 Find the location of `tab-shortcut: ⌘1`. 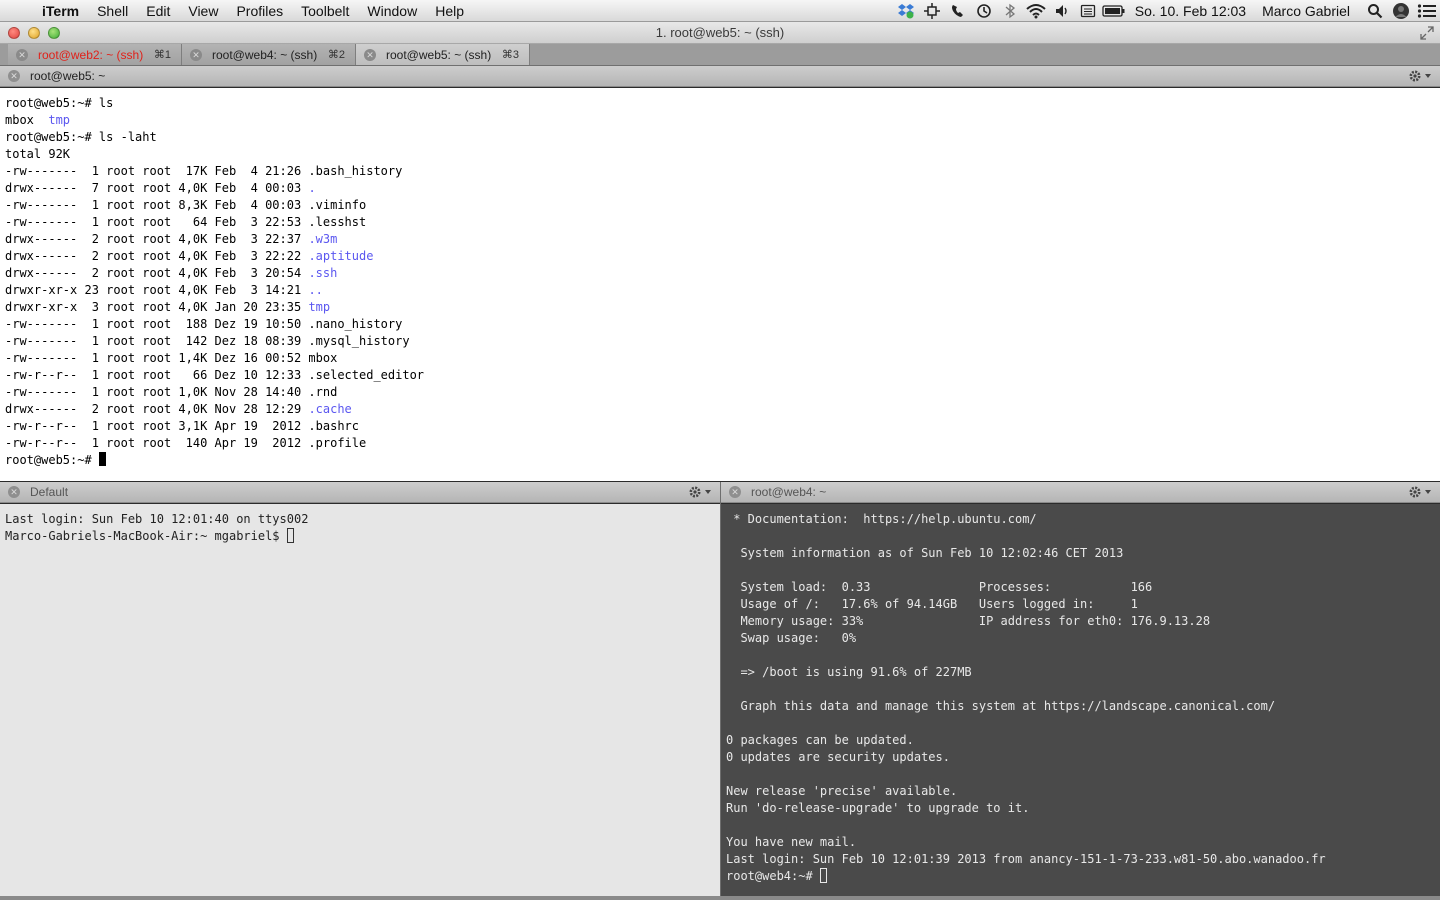

tab-shortcut: ⌘1 is located at coordinates (162, 55).